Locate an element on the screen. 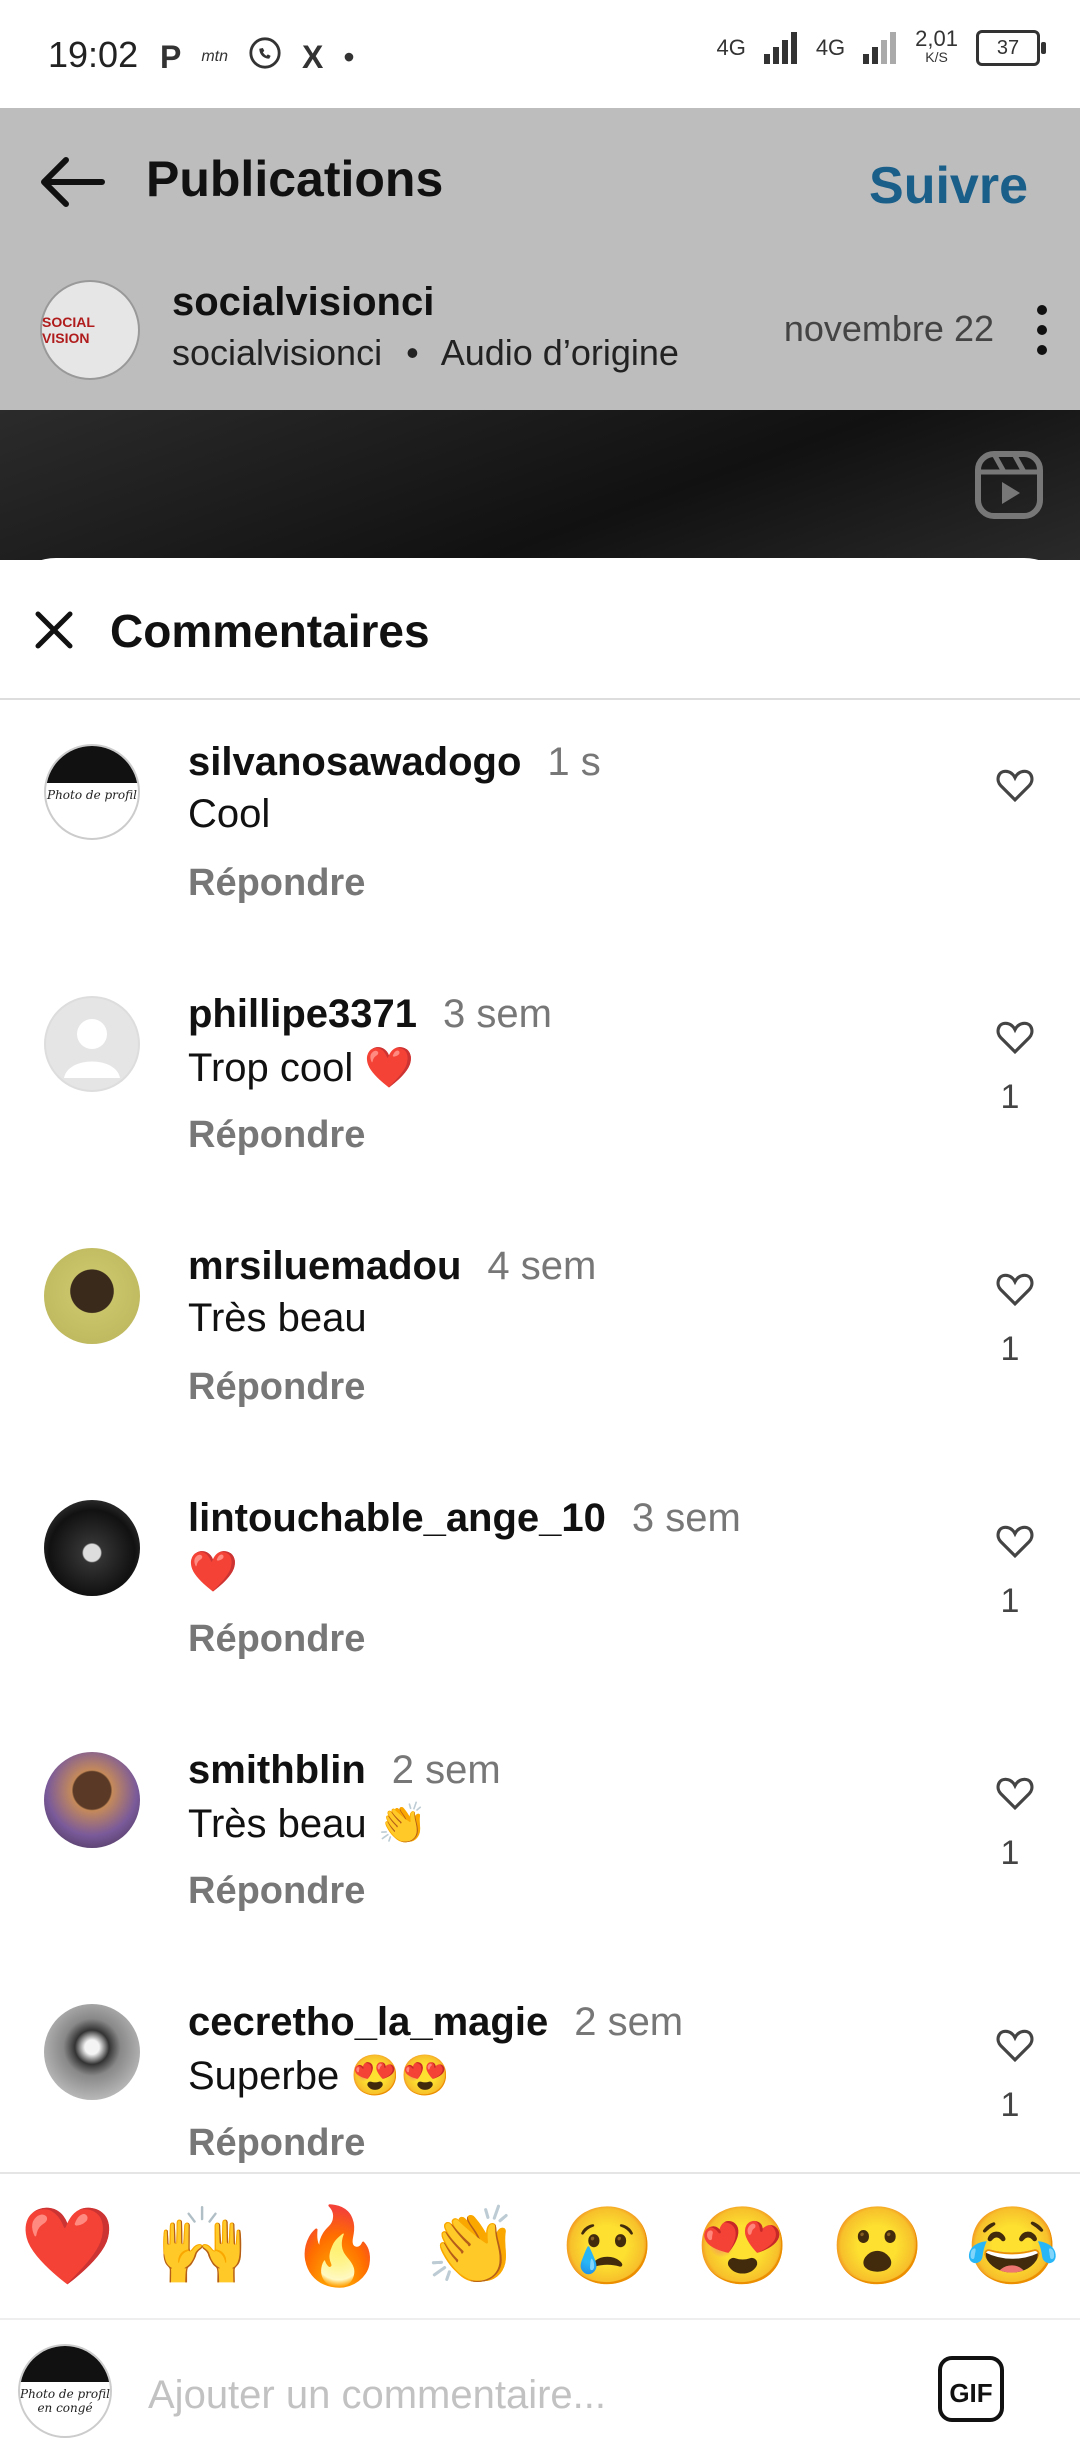 The height and width of the screenshot is (2462, 1080). author-avatar: SOCIAL VISION is located at coordinates (90, 330).